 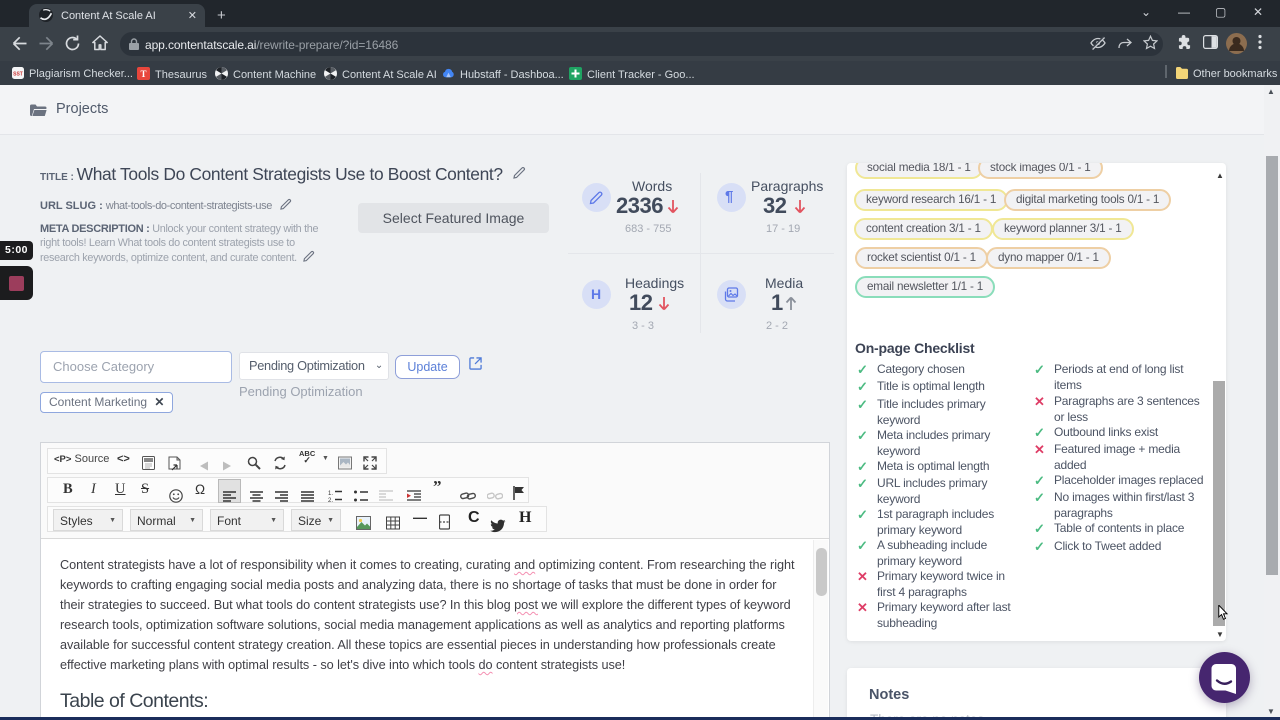 What do you see at coordinates (18, 75) in the screenshot?
I see `svg-text: SST` at bounding box center [18, 75].